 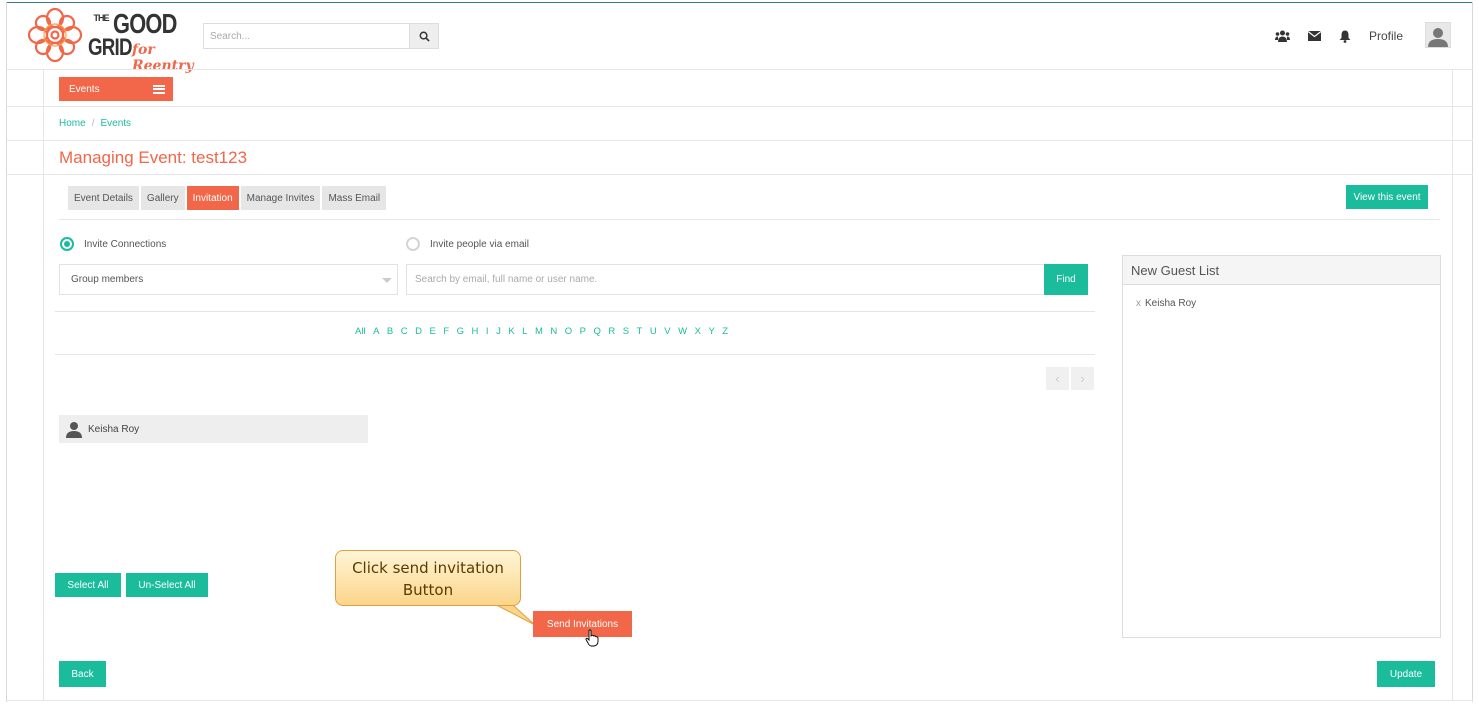 What do you see at coordinates (387, 280) in the screenshot?
I see `caret-down-icon` at bounding box center [387, 280].